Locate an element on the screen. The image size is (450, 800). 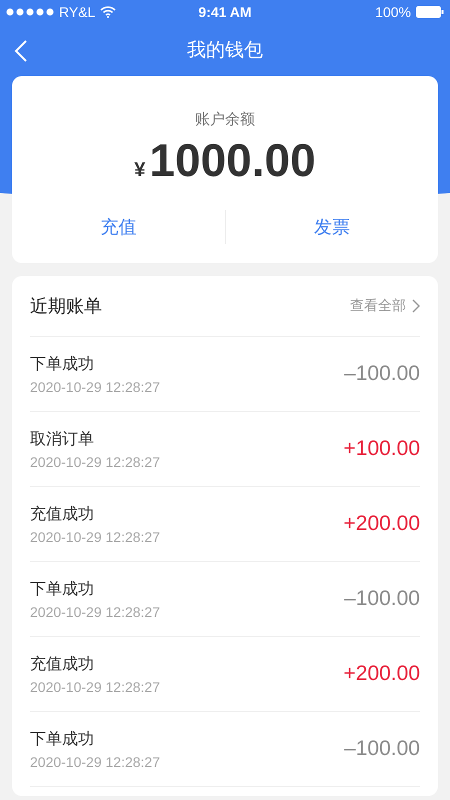
page-title: 我的钱包 is located at coordinates (225, 51).